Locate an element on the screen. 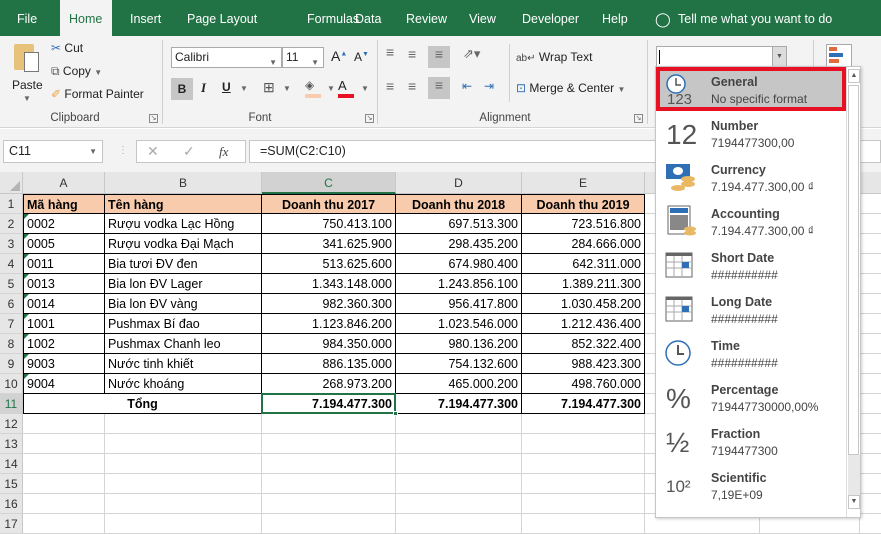 The width and height of the screenshot is (881, 534). cell-c14 is located at coordinates (329, 464).